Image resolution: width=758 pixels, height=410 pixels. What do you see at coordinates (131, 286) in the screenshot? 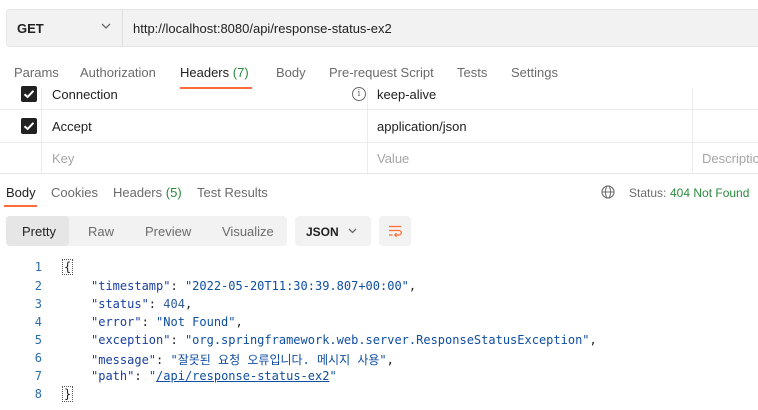
I see `json-key: "timestamp"` at bounding box center [131, 286].